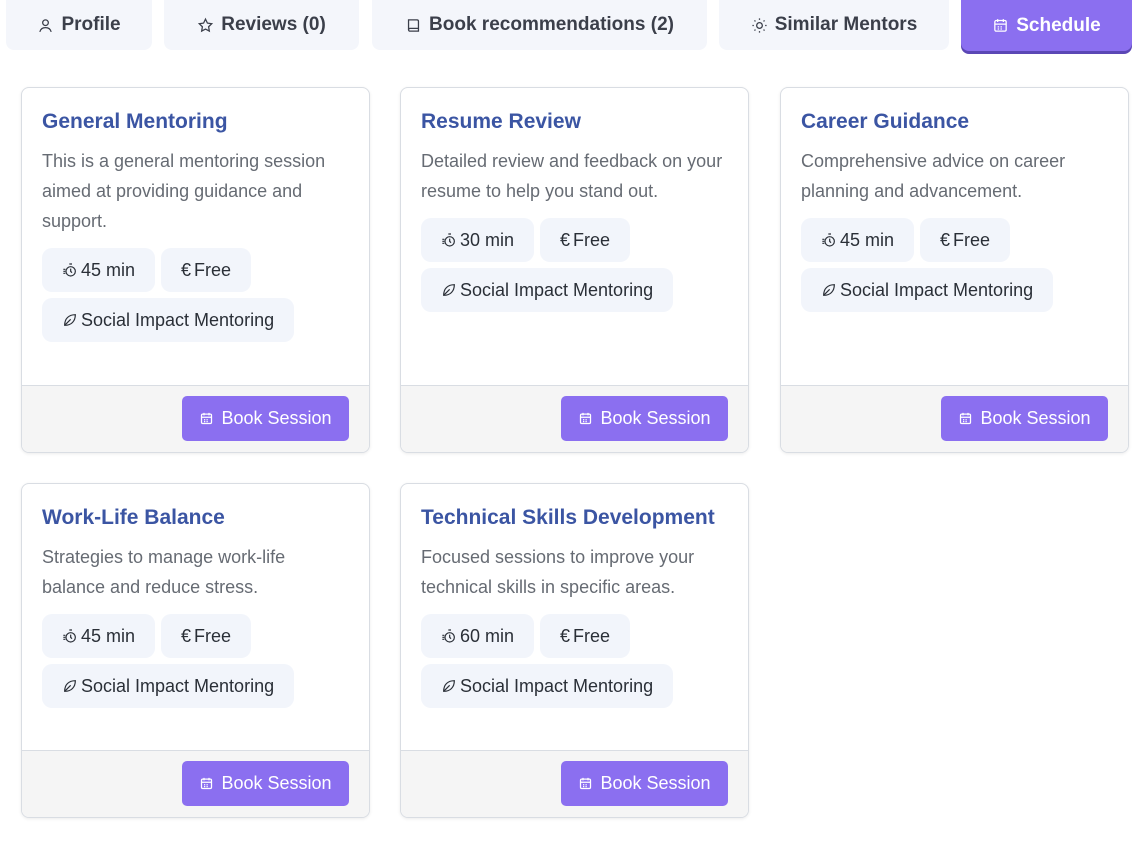 The image size is (1140, 853). I want to click on session-title: Work-Life Balance, so click(133, 517).